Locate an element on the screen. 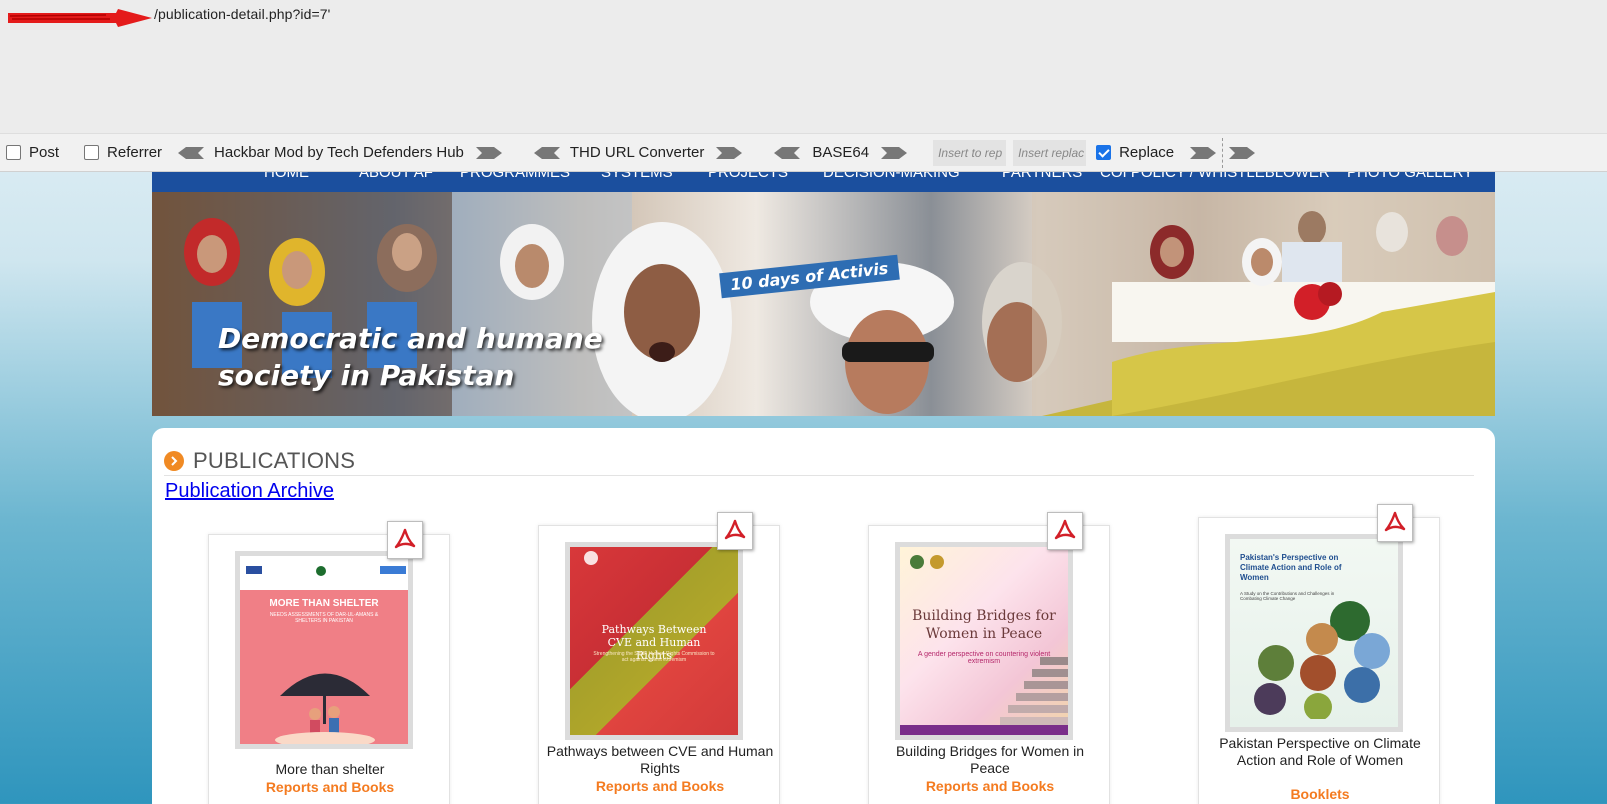  replace-toggle: Replace is located at coordinates (1135, 152).